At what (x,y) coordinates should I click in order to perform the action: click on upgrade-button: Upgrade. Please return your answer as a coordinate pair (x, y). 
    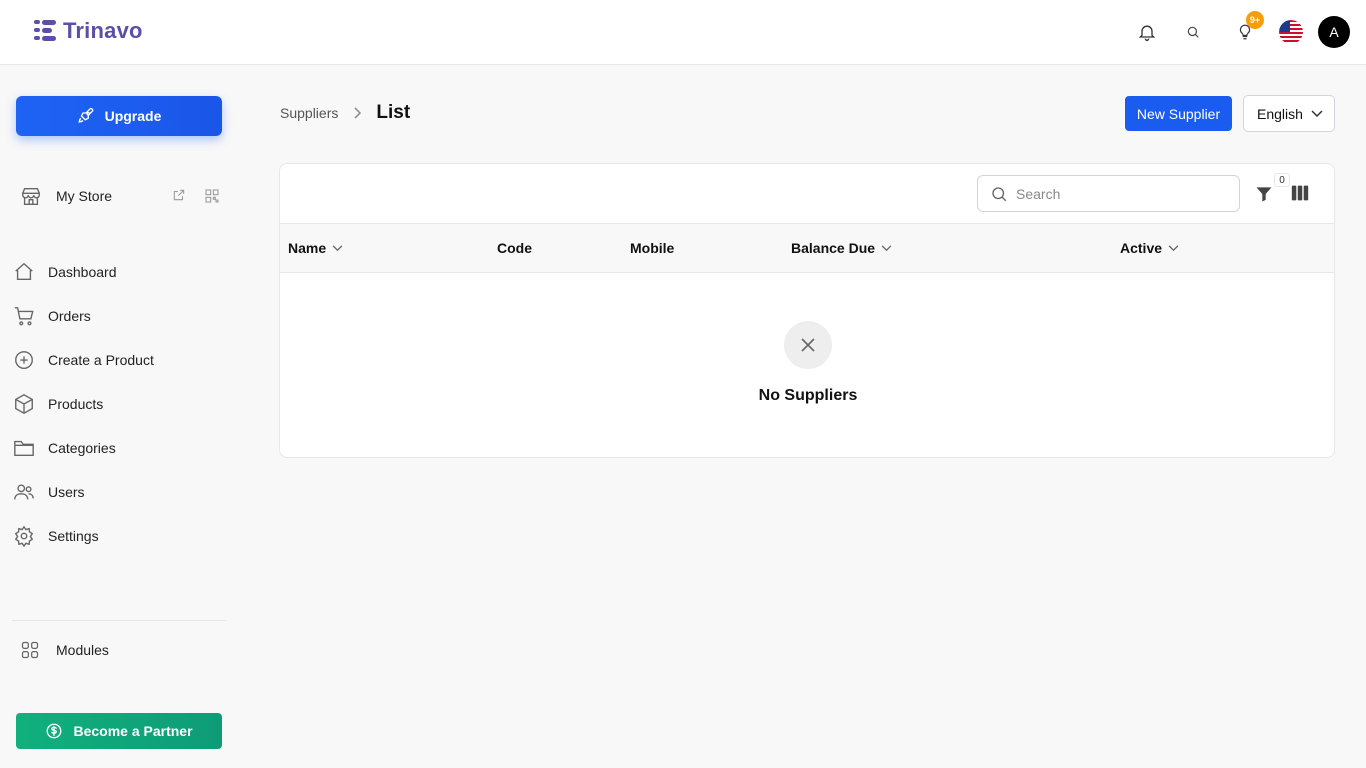
    Looking at the image, I should click on (119, 116).